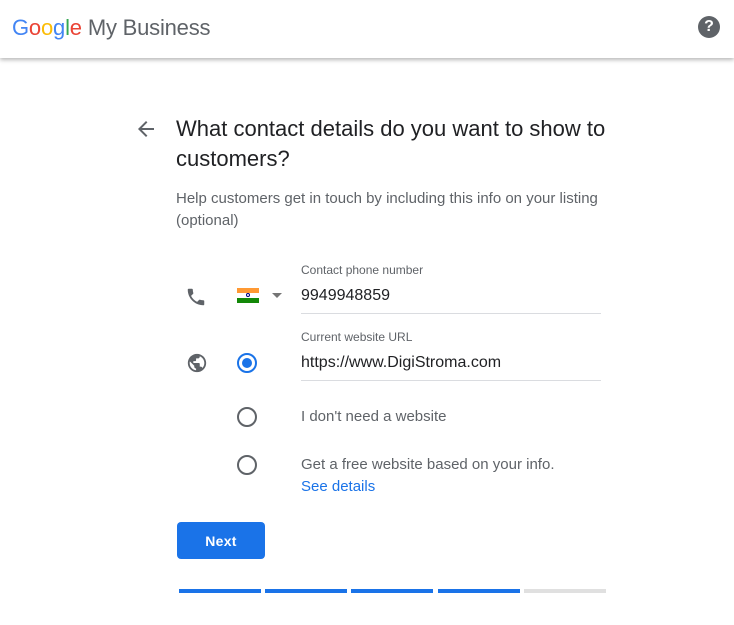  What do you see at coordinates (451, 366) in the screenshot?
I see `website-url-input: https://www.DigiStroma.com` at bounding box center [451, 366].